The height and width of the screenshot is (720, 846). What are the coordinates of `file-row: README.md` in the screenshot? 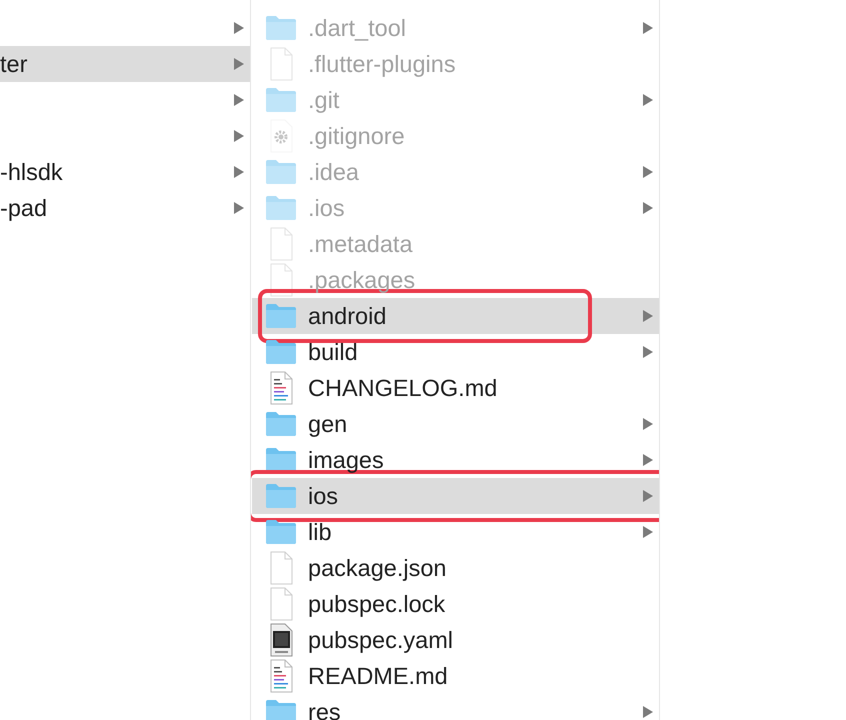 It's located at (455, 676).